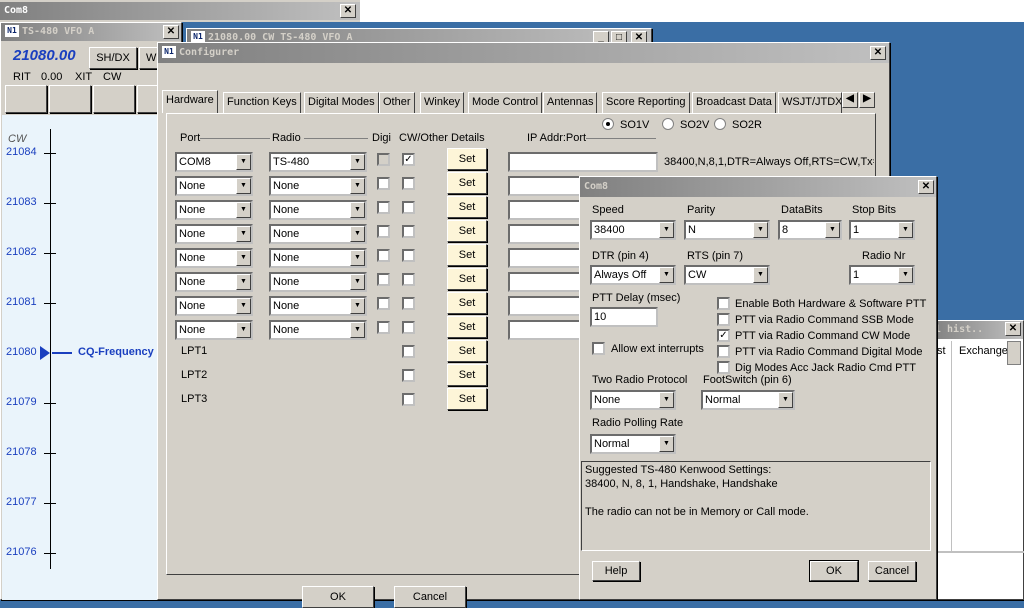 The height and width of the screenshot is (608, 1024). What do you see at coordinates (397, 102) in the screenshot?
I see `tab-other: Other` at bounding box center [397, 102].